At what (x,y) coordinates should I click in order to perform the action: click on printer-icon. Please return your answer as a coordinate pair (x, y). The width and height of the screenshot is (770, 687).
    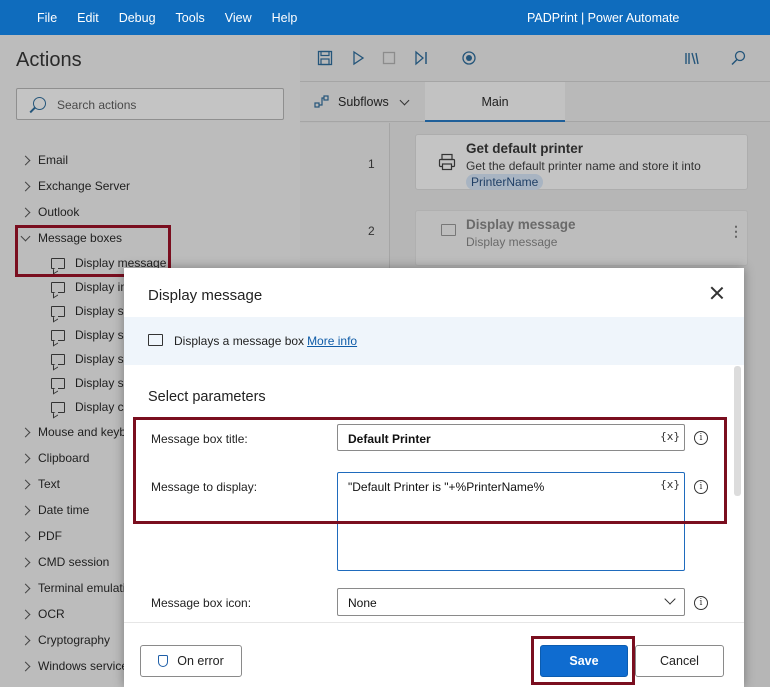
    Looking at the image, I should click on (447, 162).